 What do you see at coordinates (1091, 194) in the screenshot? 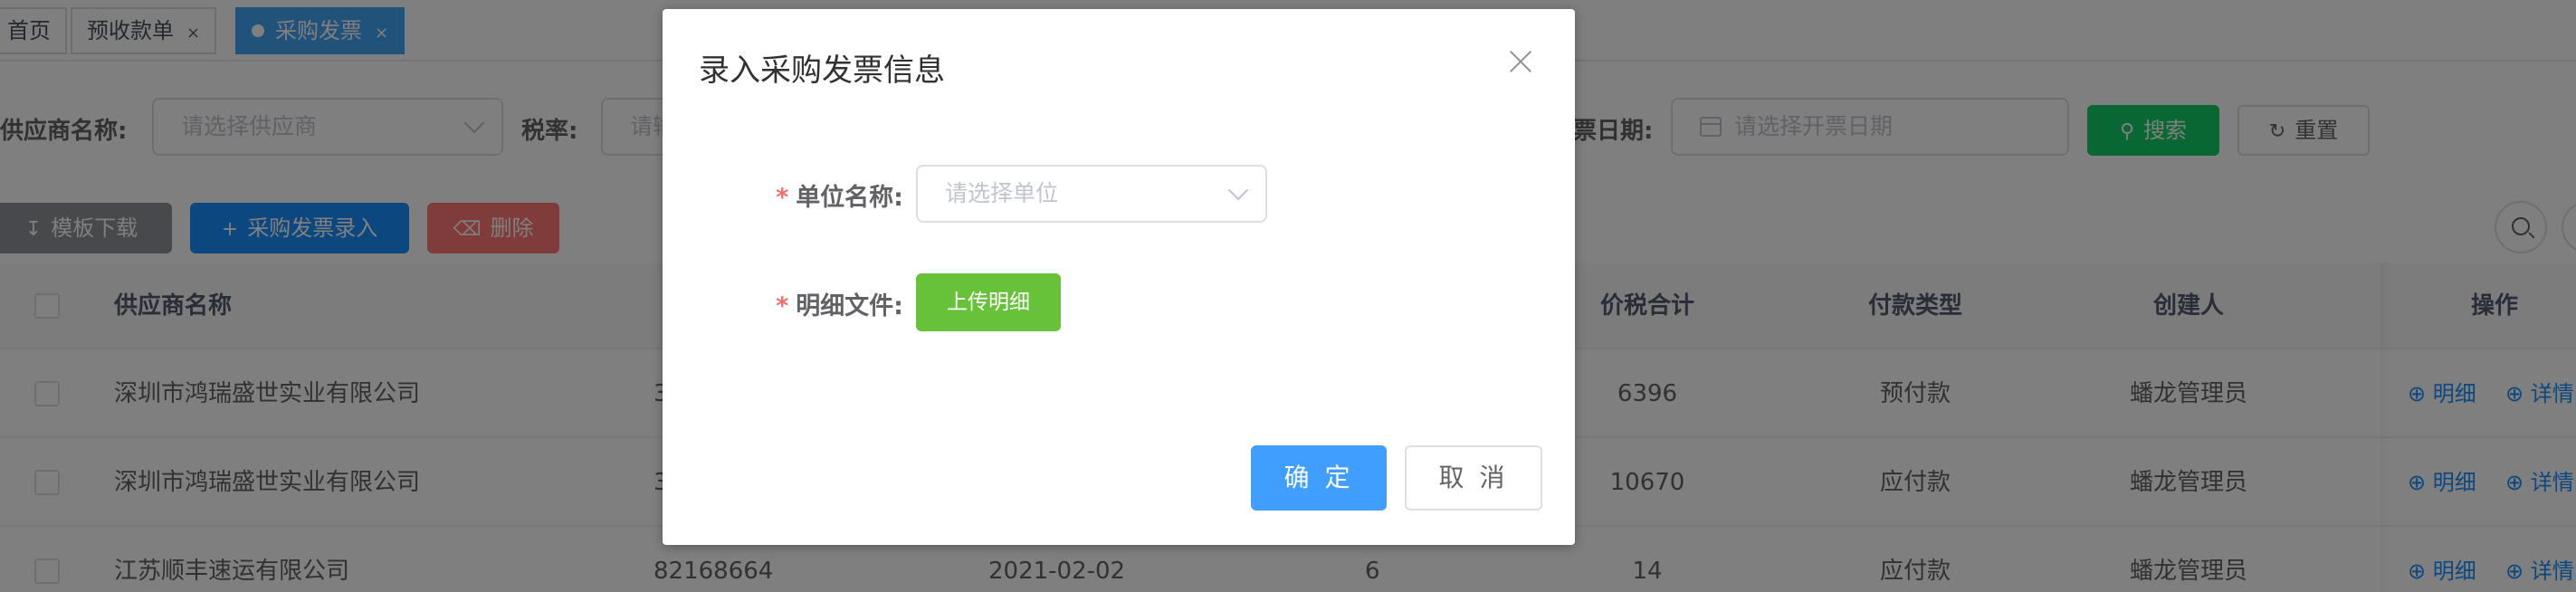
I see `unit-select: 请选择单位` at bounding box center [1091, 194].